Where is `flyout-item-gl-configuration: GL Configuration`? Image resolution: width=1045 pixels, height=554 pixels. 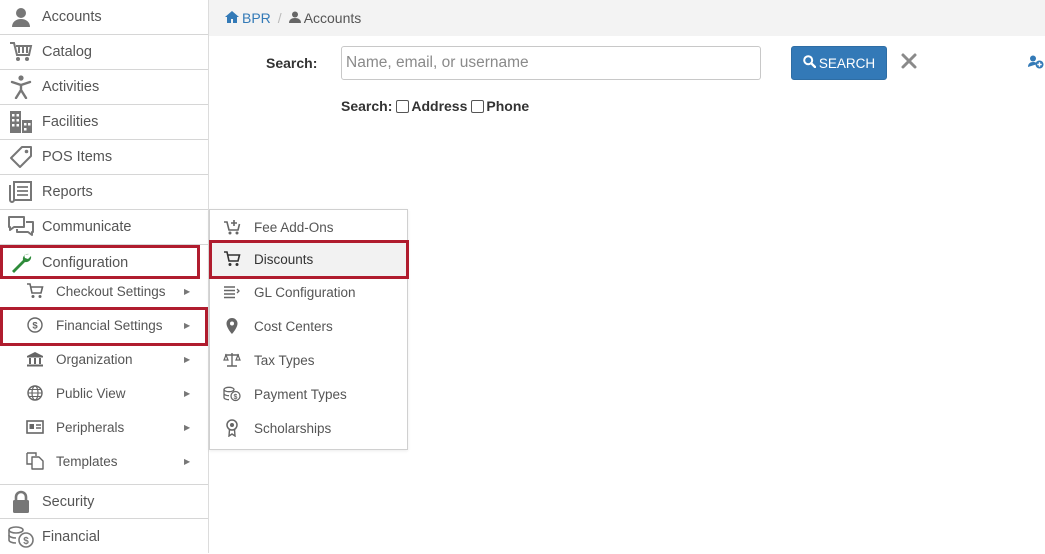 flyout-item-gl-configuration: GL Configuration is located at coordinates (308, 292).